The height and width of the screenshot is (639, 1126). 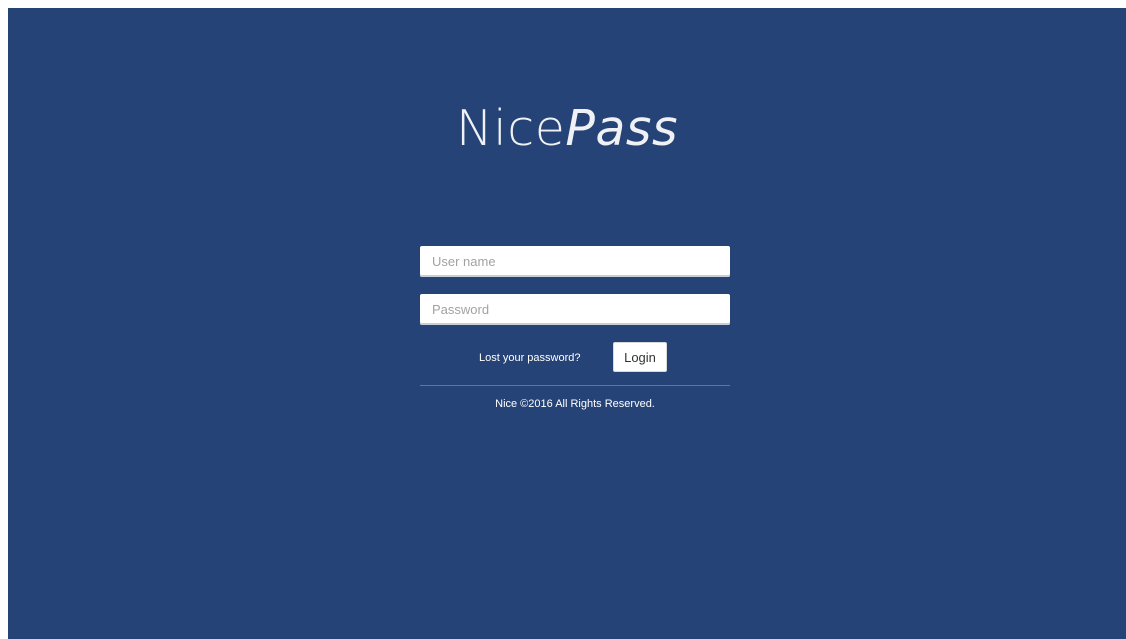 I want to click on app-logo: NicePass, so click(x=567, y=128).